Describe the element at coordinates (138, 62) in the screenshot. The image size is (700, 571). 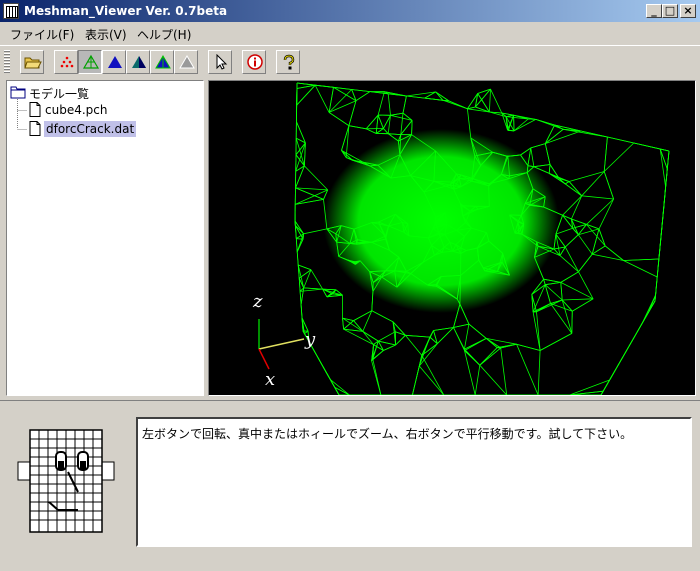
I see `shaded-view-button` at that location.